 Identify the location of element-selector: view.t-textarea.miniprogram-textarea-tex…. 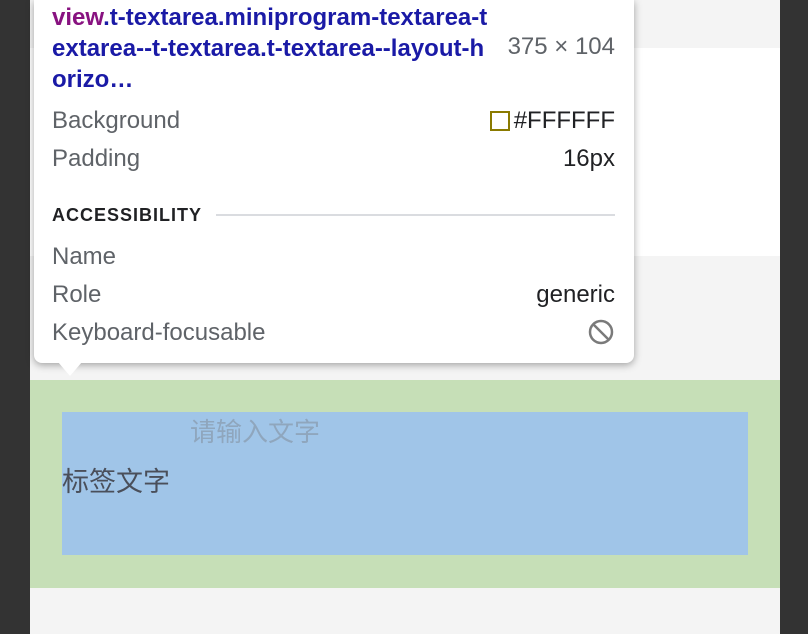
(272, 48).